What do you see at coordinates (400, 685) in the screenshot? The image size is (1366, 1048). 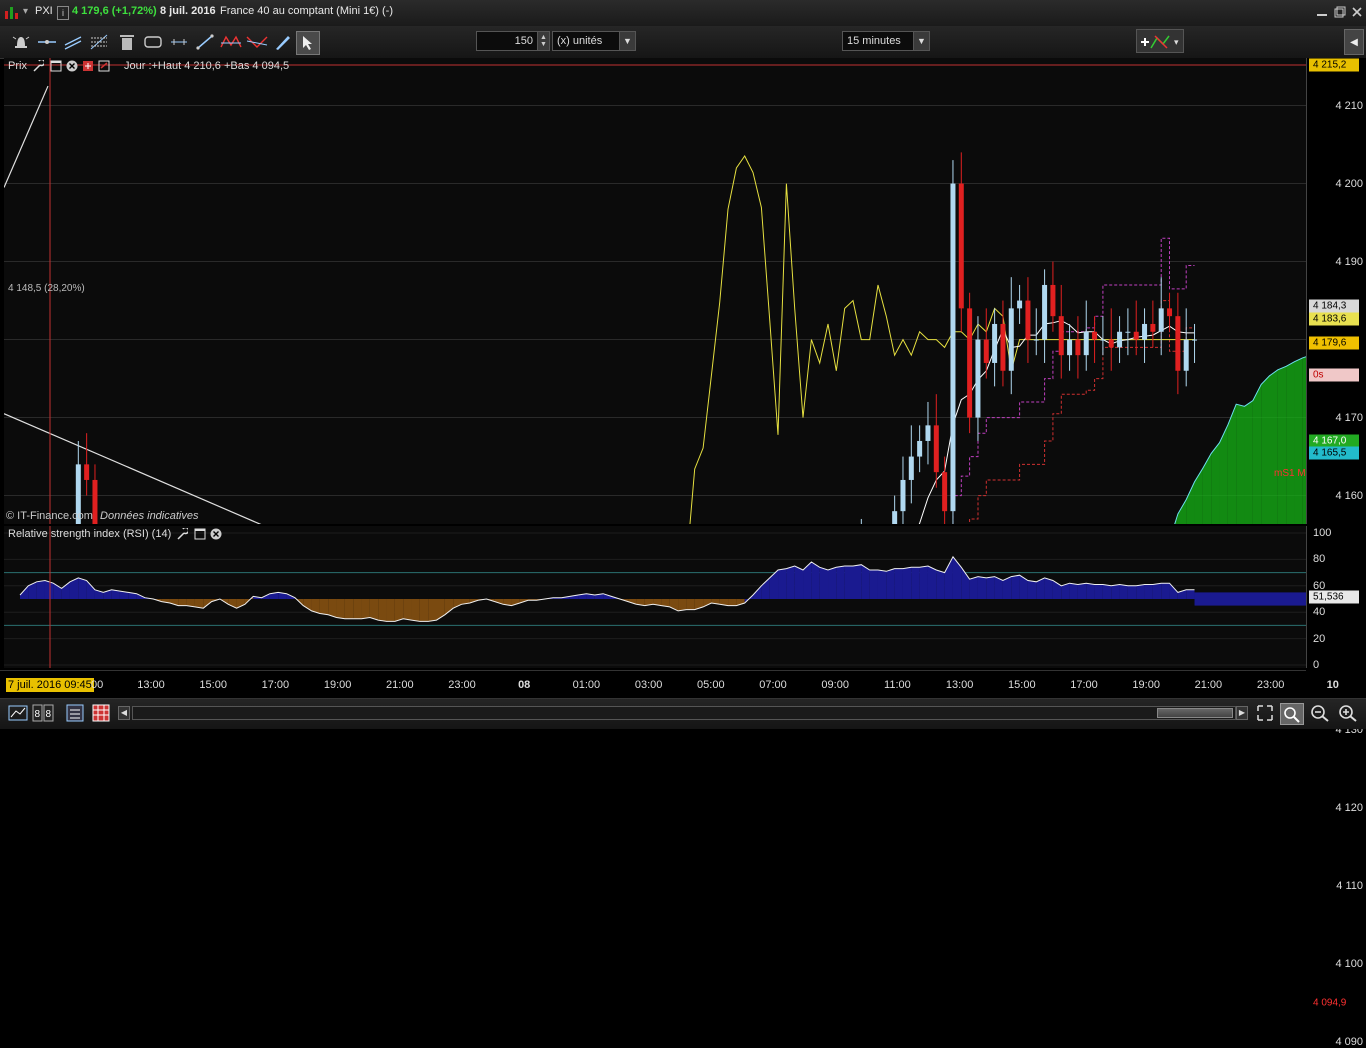 I see `time-axis-tick: 21:00` at bounding box center [400, 685].